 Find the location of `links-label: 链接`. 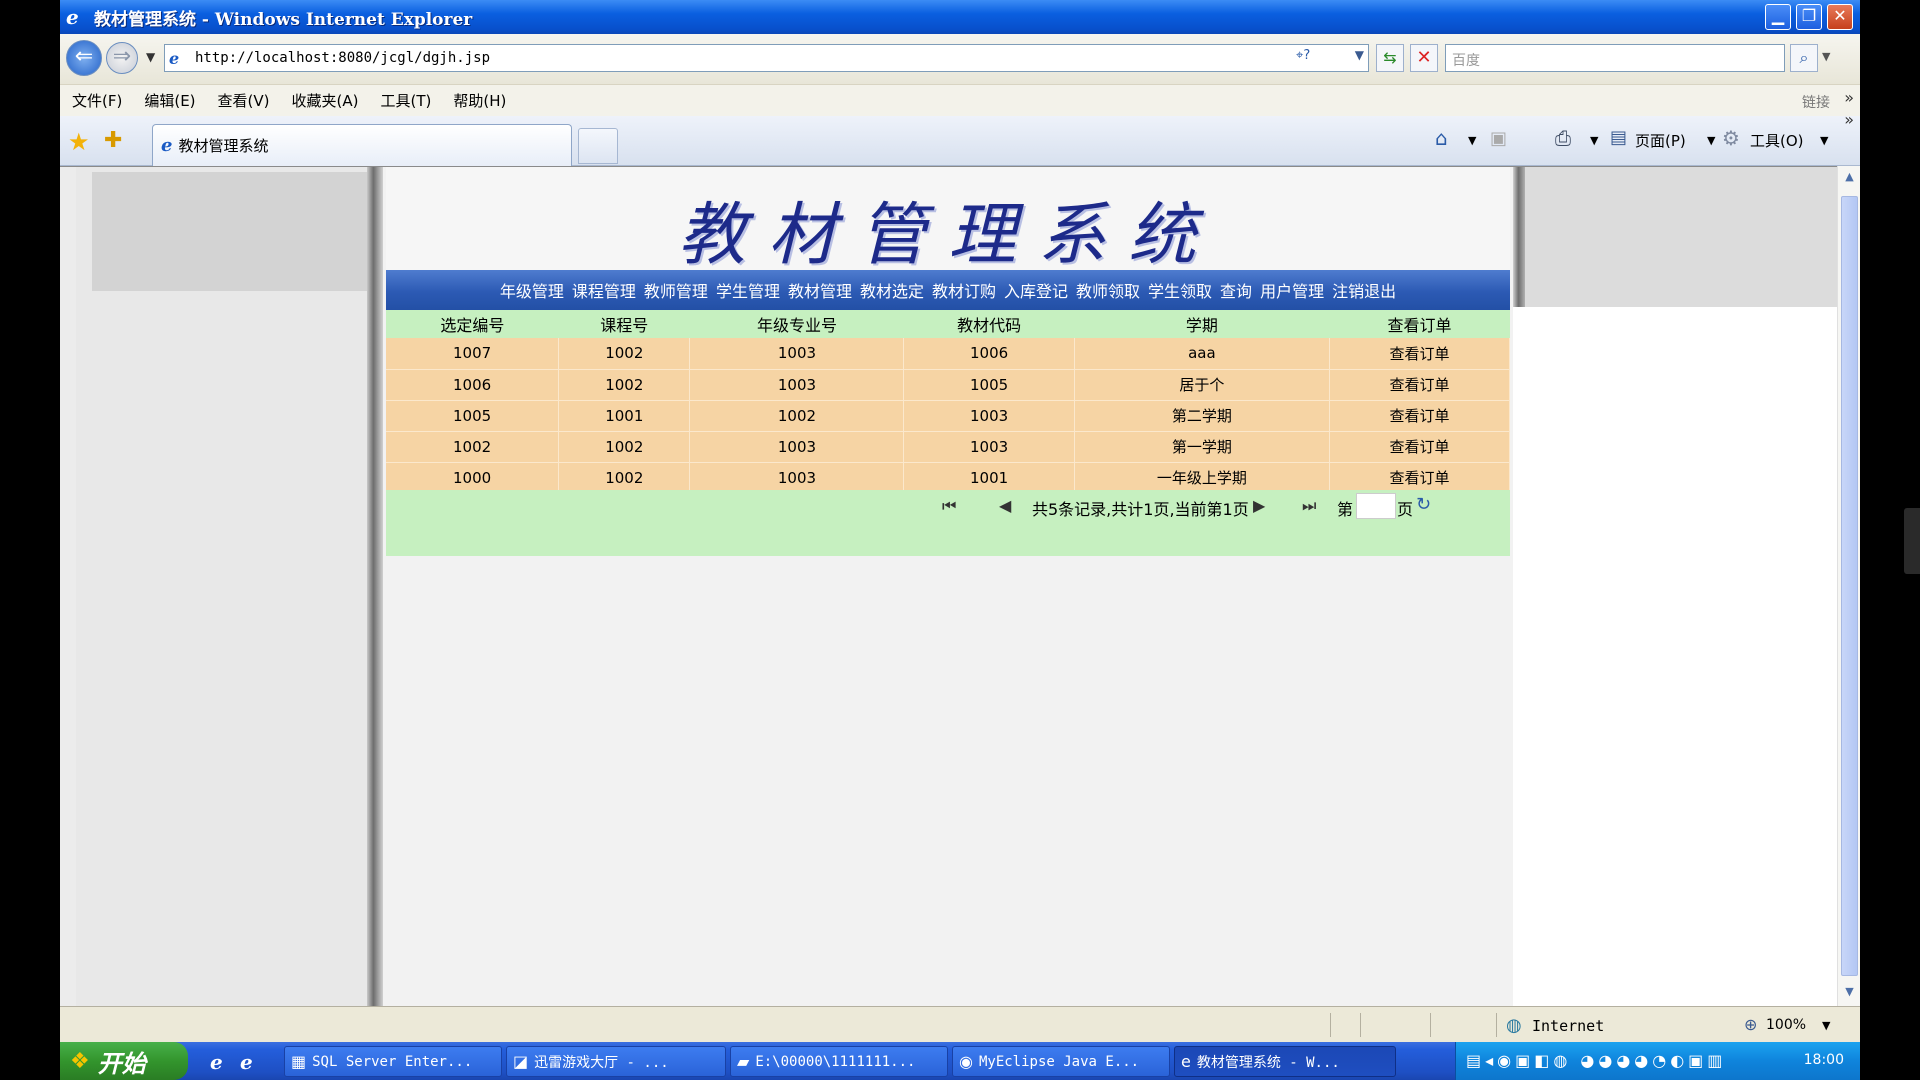

links-label: 链接 is located at coordinates (1816, 102).